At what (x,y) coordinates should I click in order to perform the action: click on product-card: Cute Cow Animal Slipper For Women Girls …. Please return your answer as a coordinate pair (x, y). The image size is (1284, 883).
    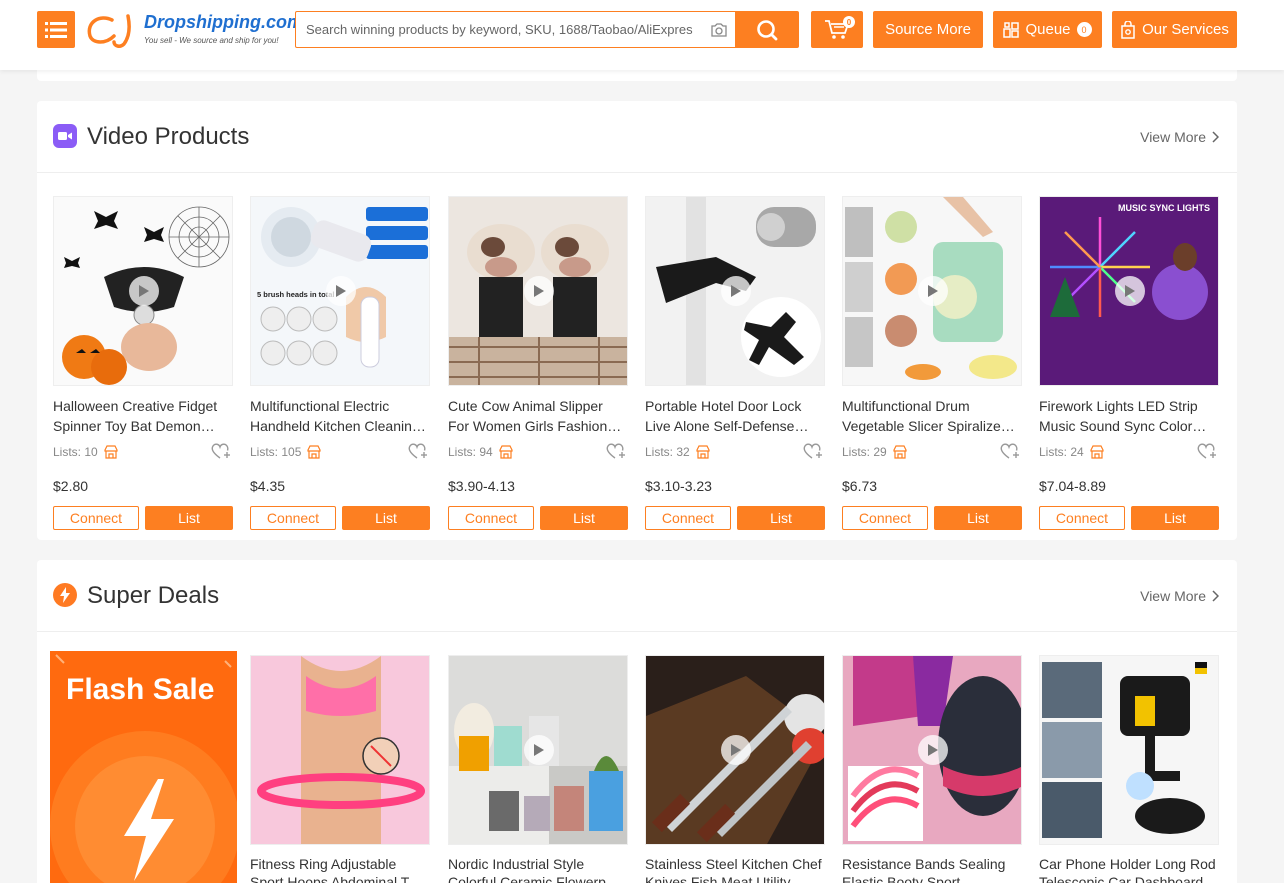
    Looking at the image, I should click on (538, 363).